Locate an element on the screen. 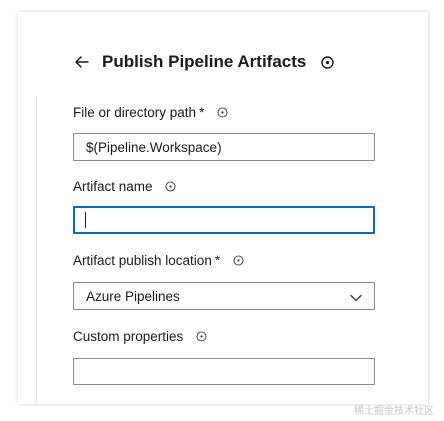 This screenshot has height=421, width=444. custom-properties-label-text: Custom properties is located at coordinates (128, 336).